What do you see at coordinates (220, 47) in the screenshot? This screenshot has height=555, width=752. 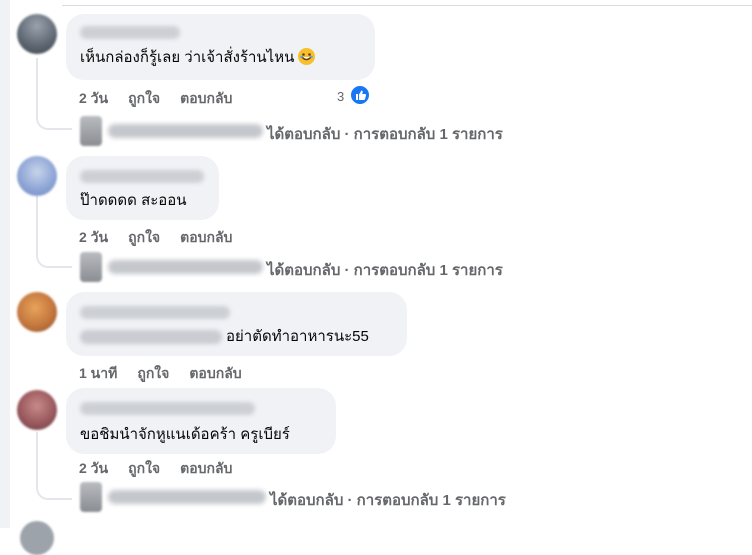 I see `comment-bubble: เห็นกล่องก็รู้เลย ว่าเจ้าสั่งร้านไหน` at bounding box center [220, 47].